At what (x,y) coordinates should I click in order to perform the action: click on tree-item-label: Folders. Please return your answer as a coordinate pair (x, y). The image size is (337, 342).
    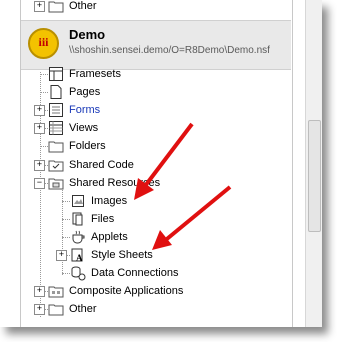
    Looking at the image, I should click on (87, 146).